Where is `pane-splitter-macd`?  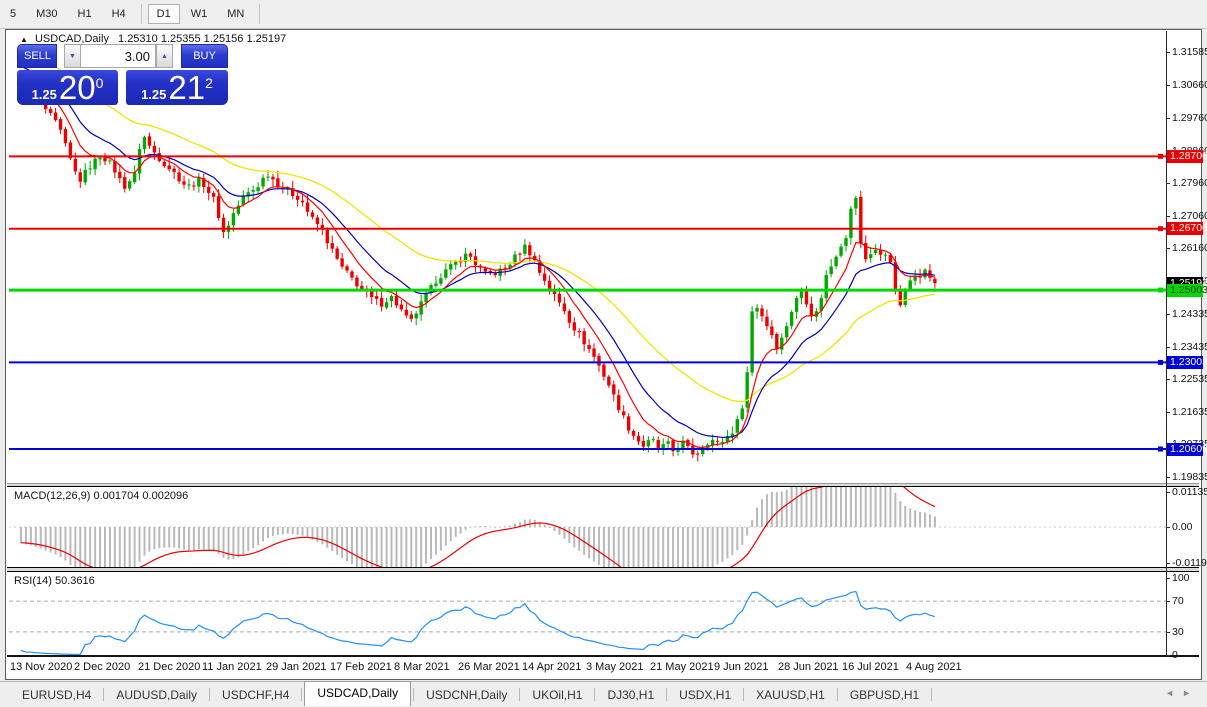
pane-splitter-macd is located at coordinates (603, 485).